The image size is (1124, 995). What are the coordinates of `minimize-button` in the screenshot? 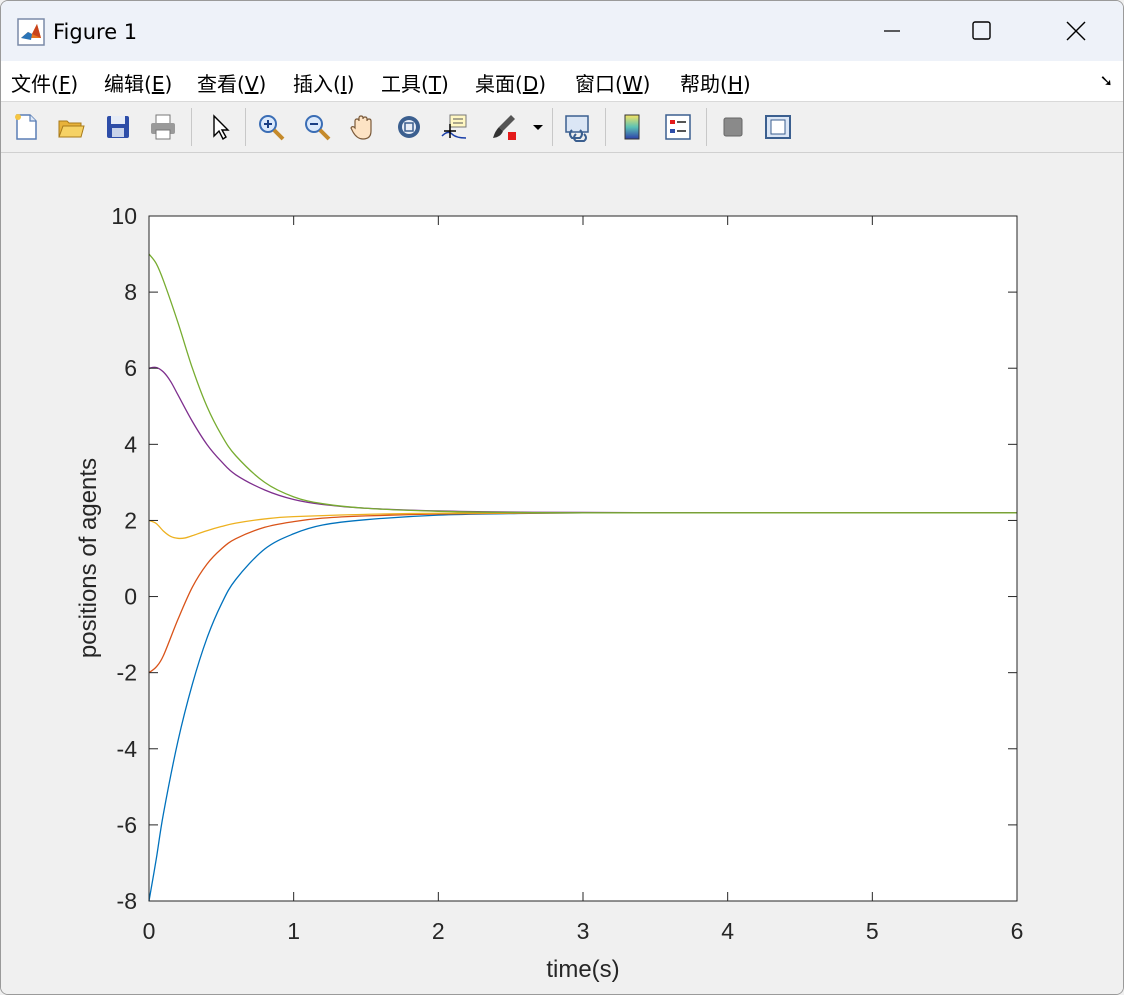 It's located at (892, 31).